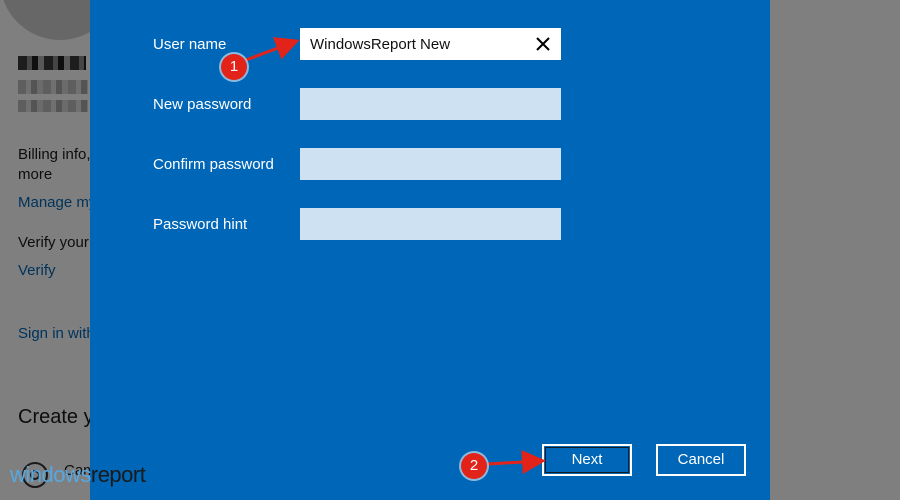 The height and width of the screenshot is (500, 900). Describe the element at coordinates (474, 466) in the screenshot. I see `annotation-step-2: 2` at that location.